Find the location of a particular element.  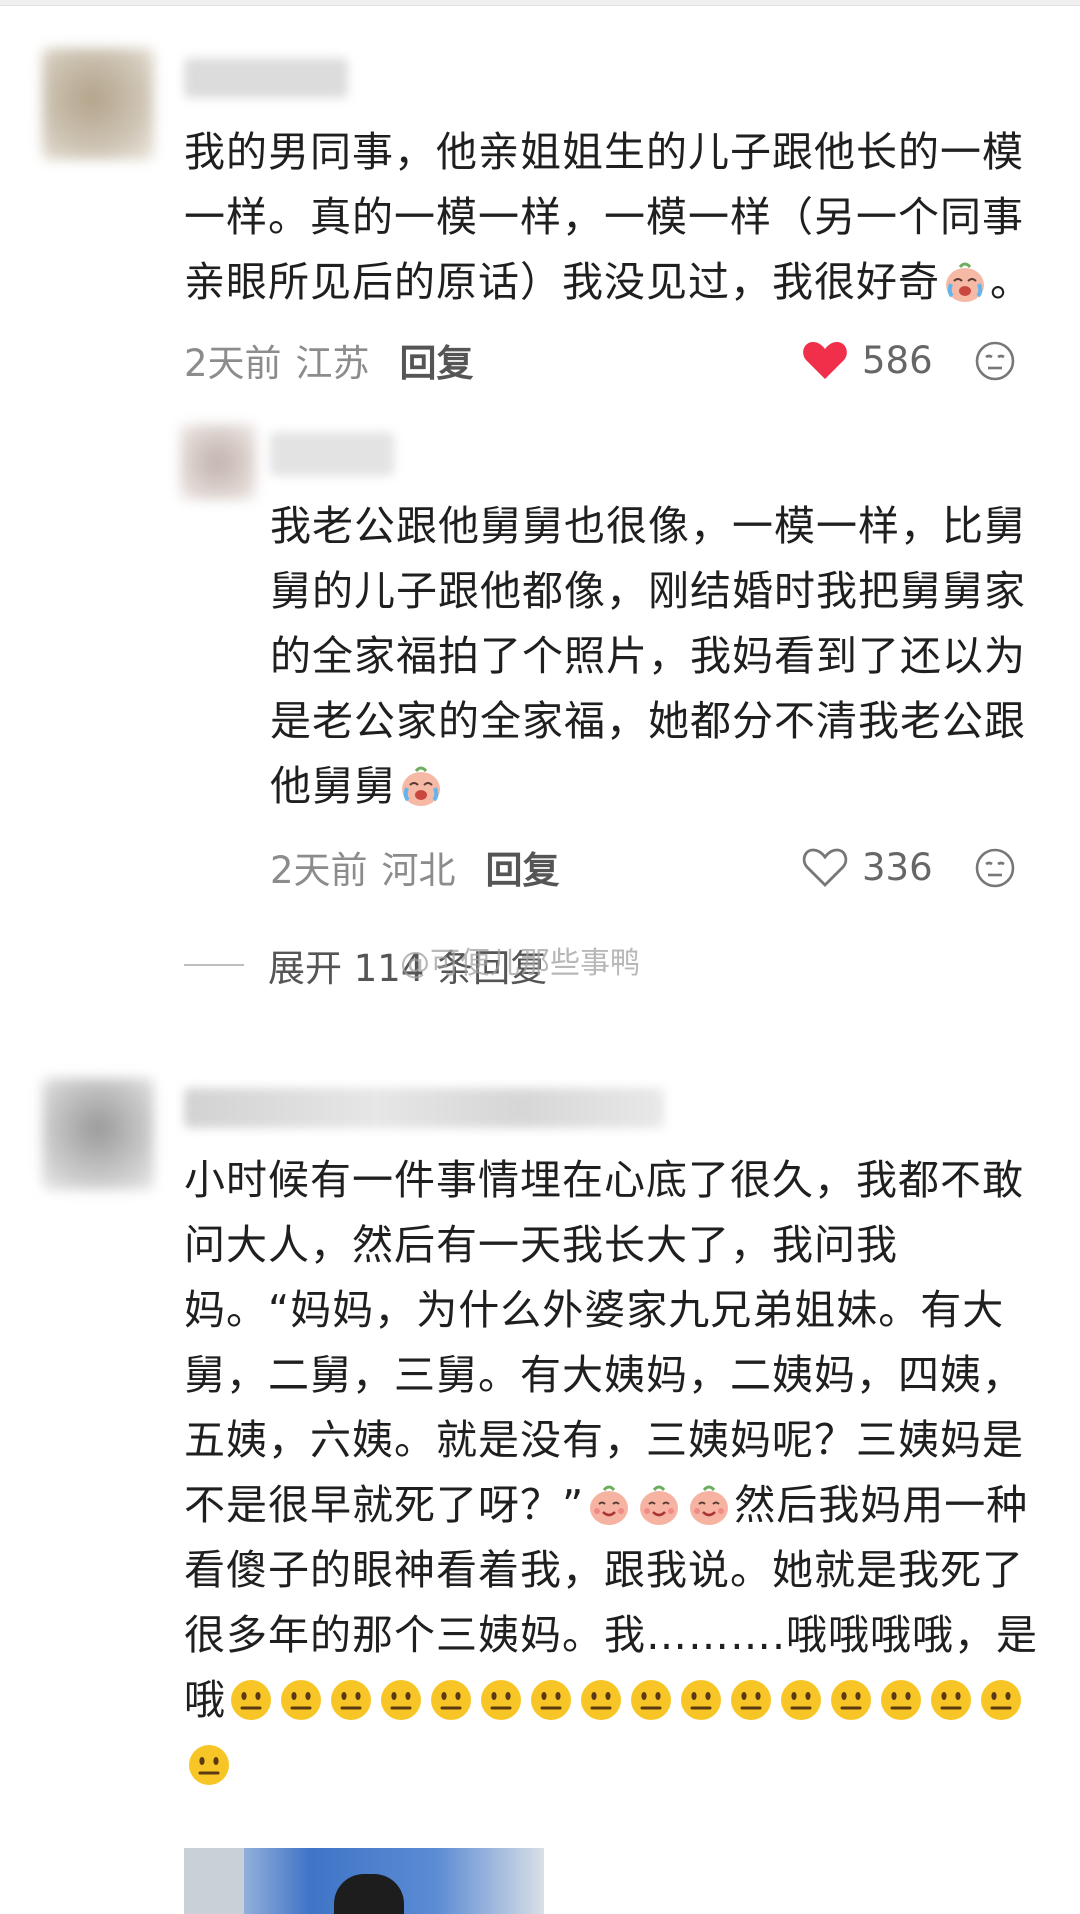

like-count: 336 is located at coordinates (897, 867).